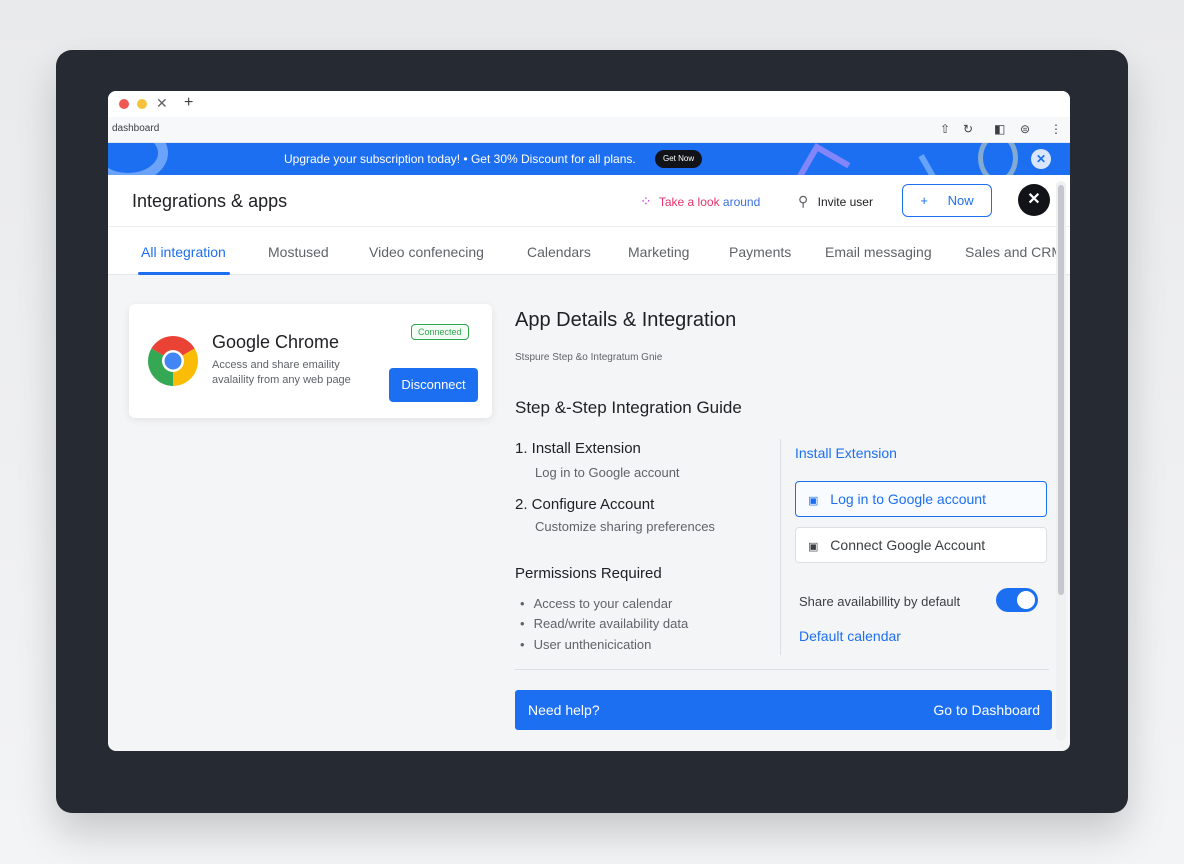  Describe the element at coordinates (592, 644) in the screenshot. I see `permission-text: User unthenicication` at that location.